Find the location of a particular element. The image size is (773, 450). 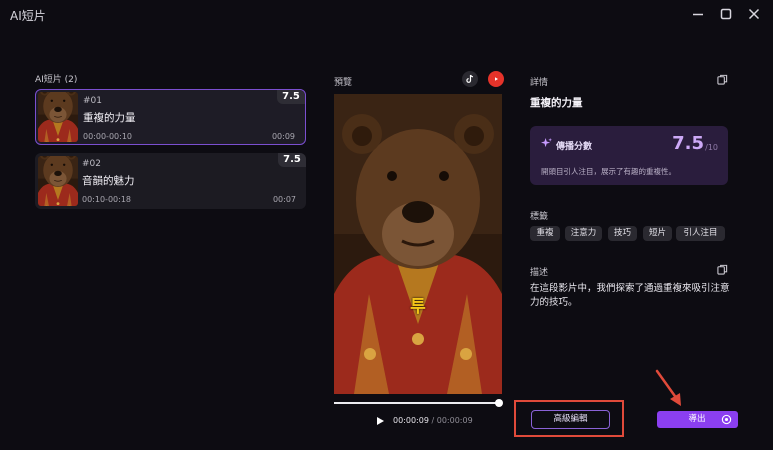

tiktok-icon is located at coordinates (470, 78).